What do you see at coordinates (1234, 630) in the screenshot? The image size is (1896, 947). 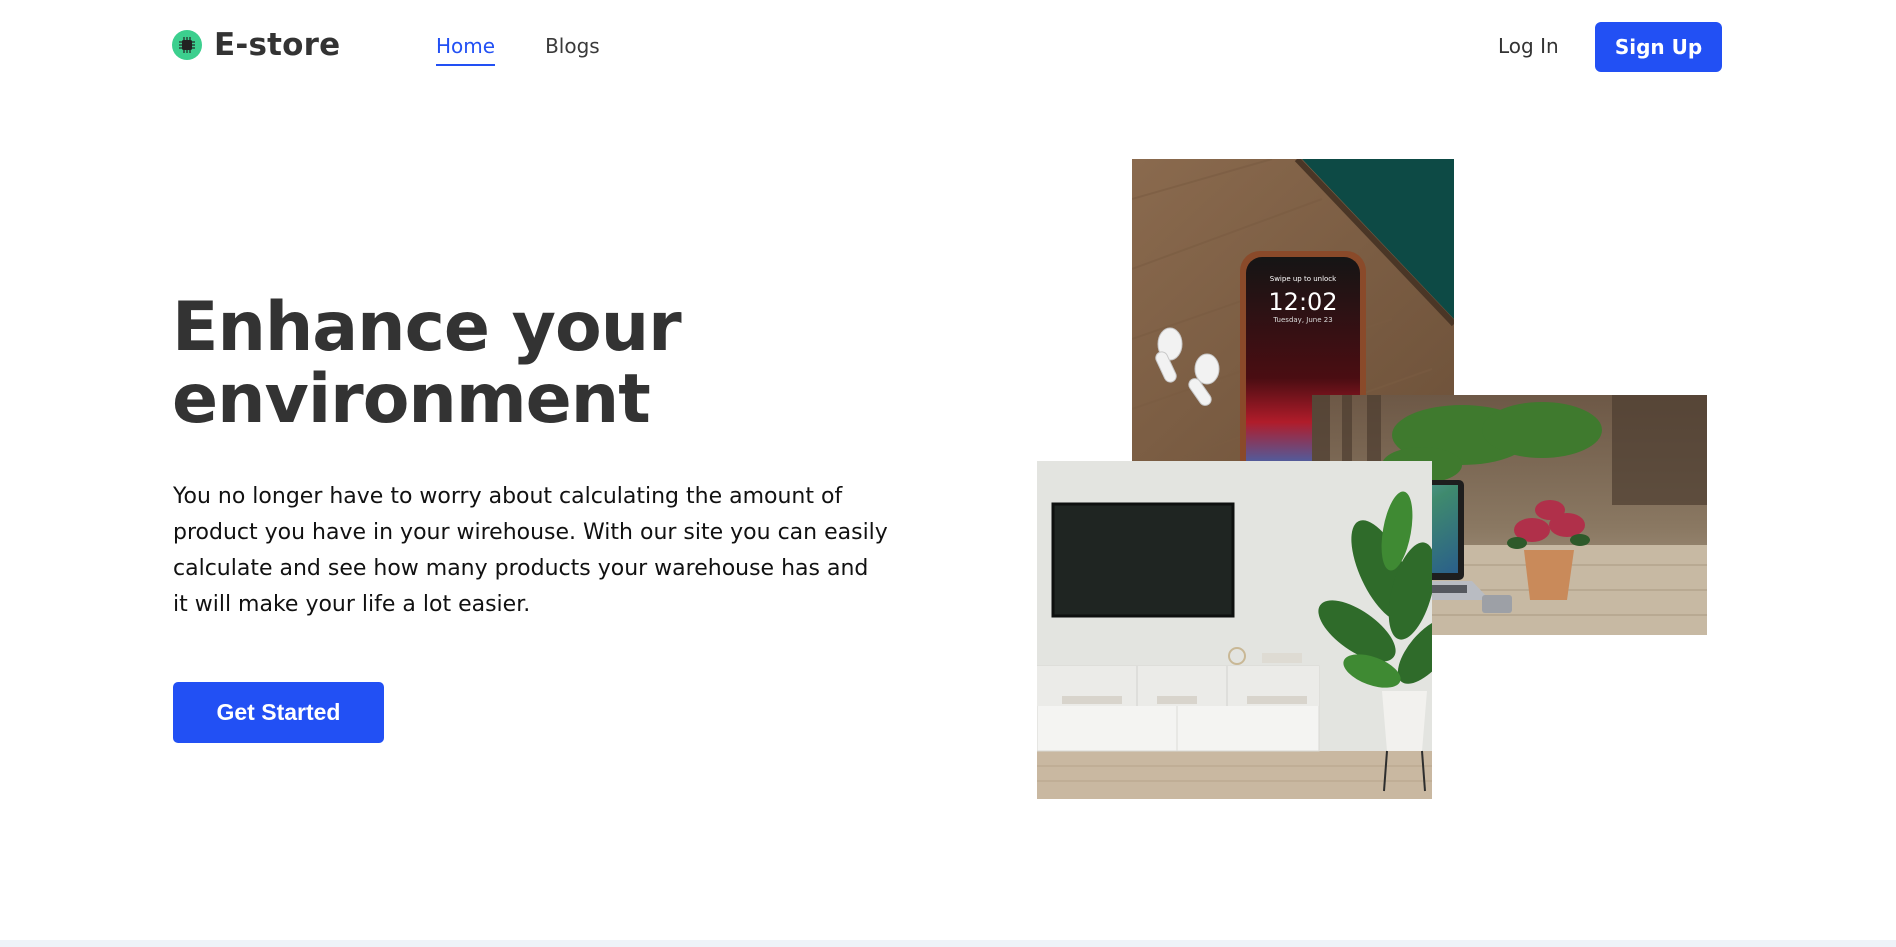 I see `tv-room-photo` at bounding box center [1234, 630].